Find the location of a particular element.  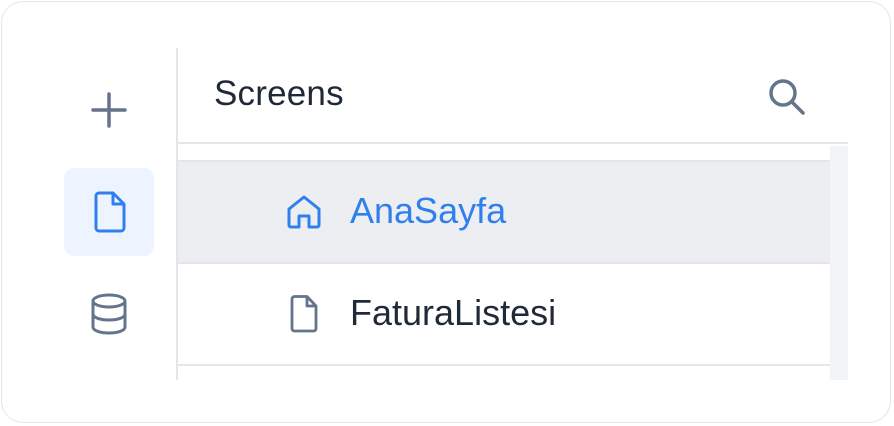

database-icon is located at coordinates (109, 314).